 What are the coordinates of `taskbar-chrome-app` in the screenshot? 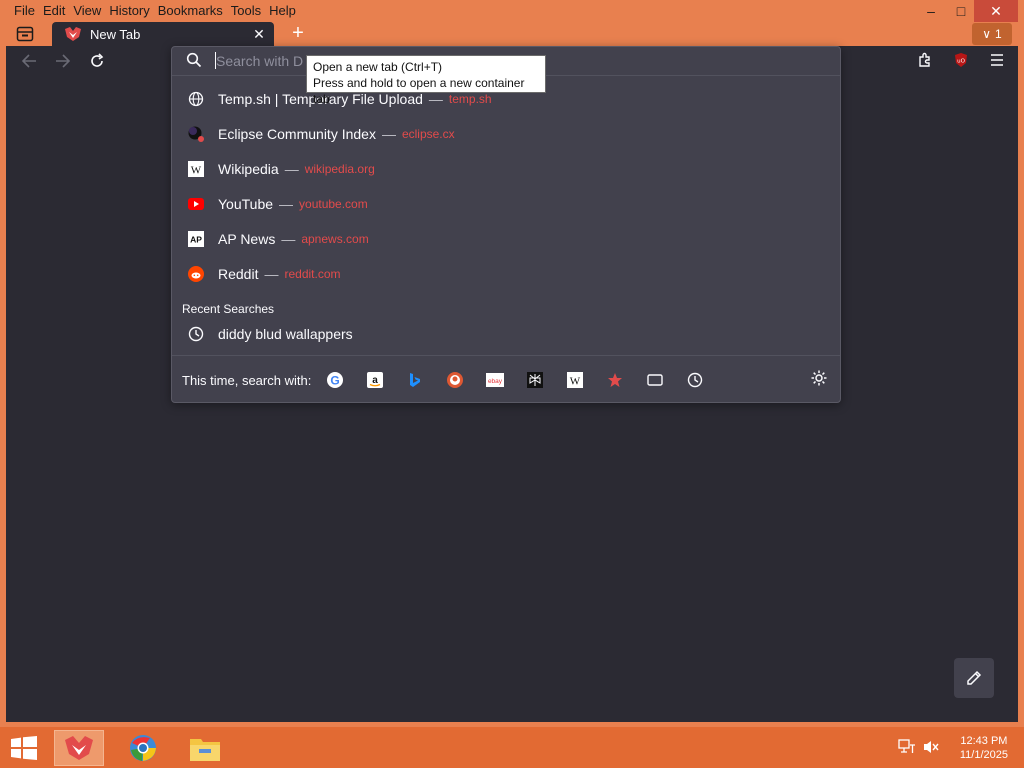 It's located at (143, 748).